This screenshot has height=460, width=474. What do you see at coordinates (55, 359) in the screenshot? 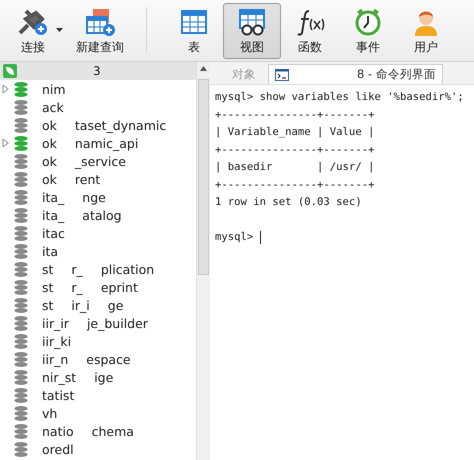
I see `database-name: iir_n` at bounding box center [55, 359].